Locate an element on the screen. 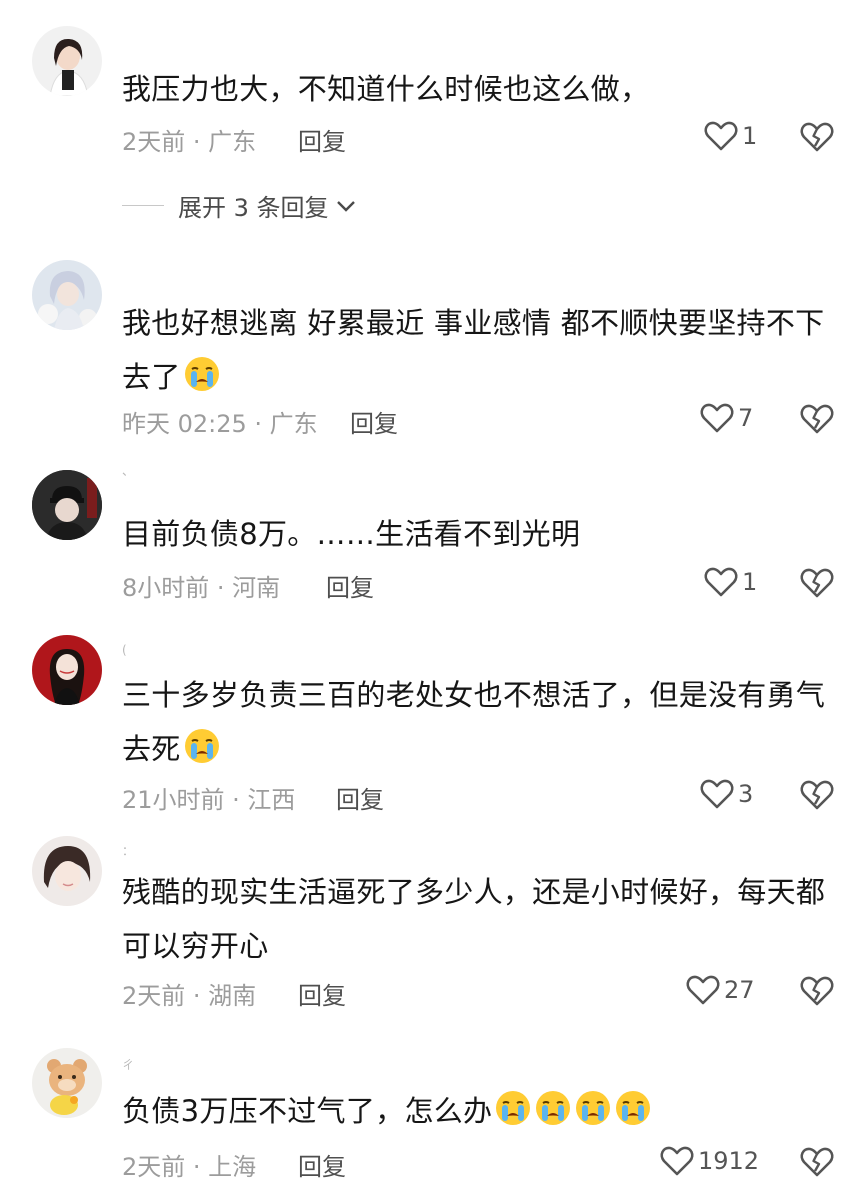 This screenshot has width=864, height=1200. comment-time-location: 2天前 · 上海 is located at coordinates (189, 1167).